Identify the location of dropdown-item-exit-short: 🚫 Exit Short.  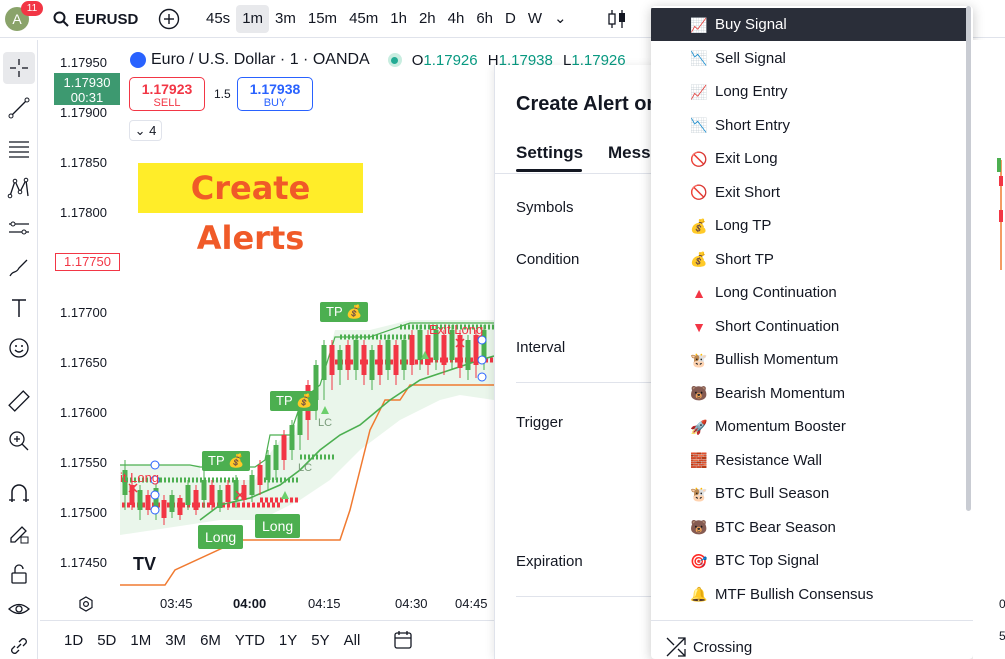
(809, 192).